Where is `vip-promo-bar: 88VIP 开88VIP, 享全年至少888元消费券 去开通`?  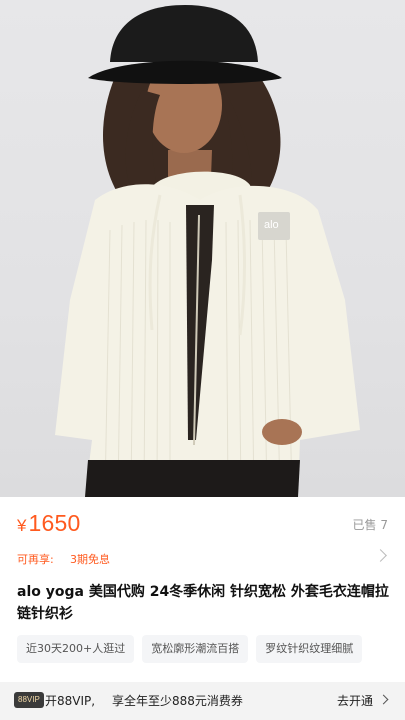
vip-promo-bar: 88VIP 开88VIP, 享全年至少888元消费券 去开通 is located at coordinates (202, 701).